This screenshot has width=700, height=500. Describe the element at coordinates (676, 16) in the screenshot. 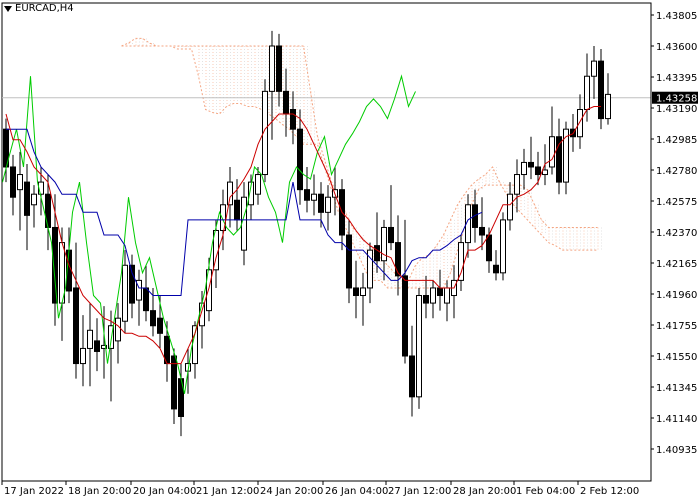

I see `price-tick-label: 1.43805` at that location.